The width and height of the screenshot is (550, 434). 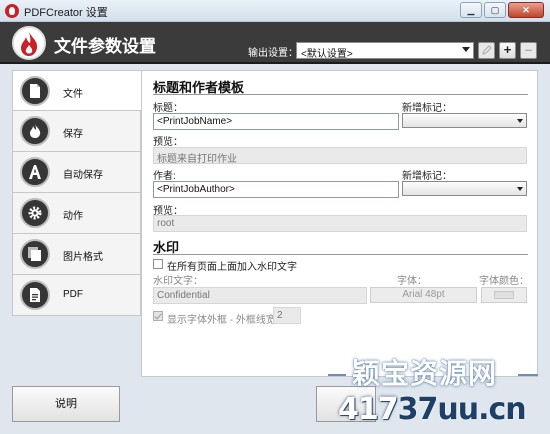 I want to click on watermark-enable-label: 在所有页面上面加入水印文字, so click(x=232, y=267).